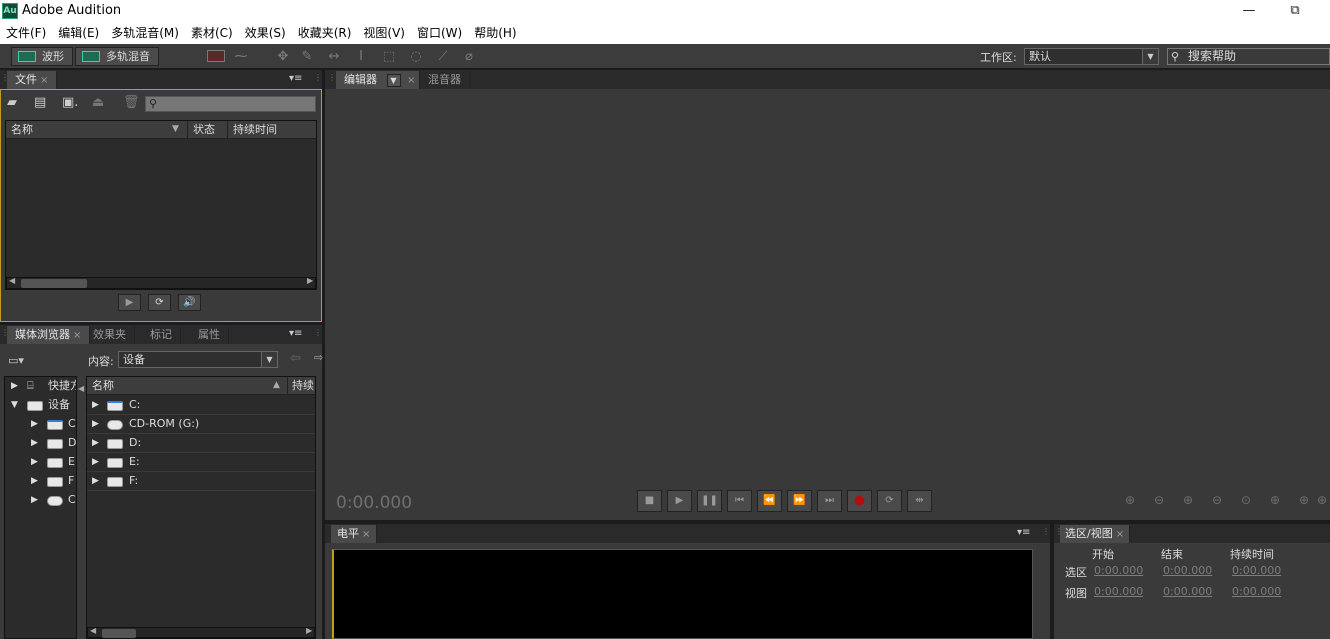 The width and height of the screenshot is (1330, 639). I want to click on drives-menu-icon: ▭▾, so click(16, 360).